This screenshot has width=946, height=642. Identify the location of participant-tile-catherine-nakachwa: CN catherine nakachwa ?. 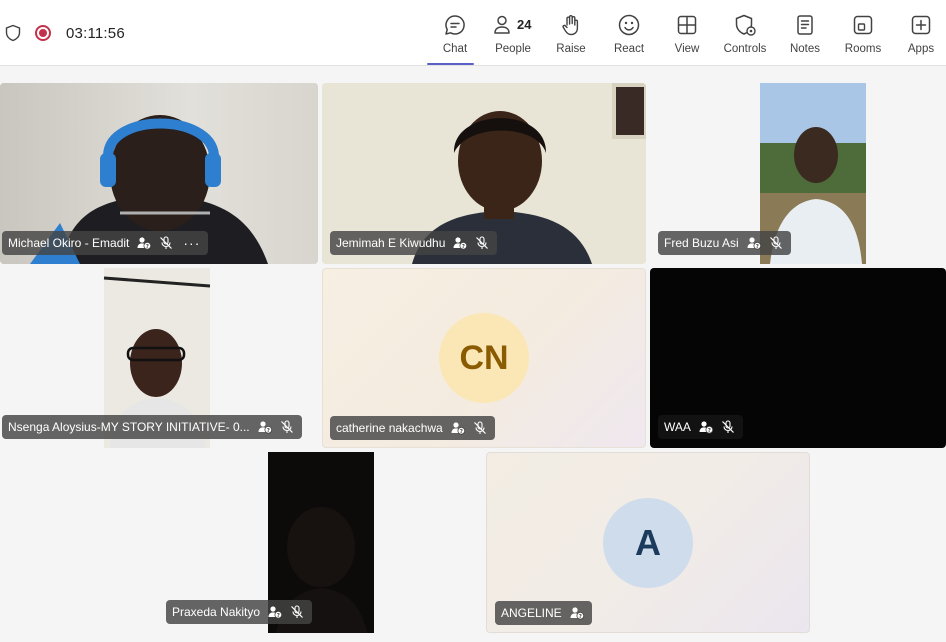
(484, 358).